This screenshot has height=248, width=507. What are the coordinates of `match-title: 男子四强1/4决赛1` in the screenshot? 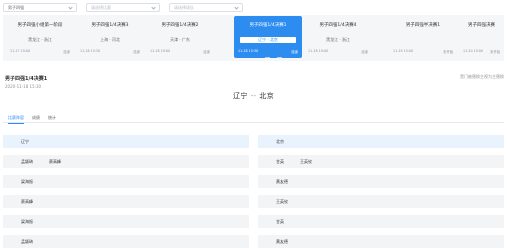 It's located at (26, 79).